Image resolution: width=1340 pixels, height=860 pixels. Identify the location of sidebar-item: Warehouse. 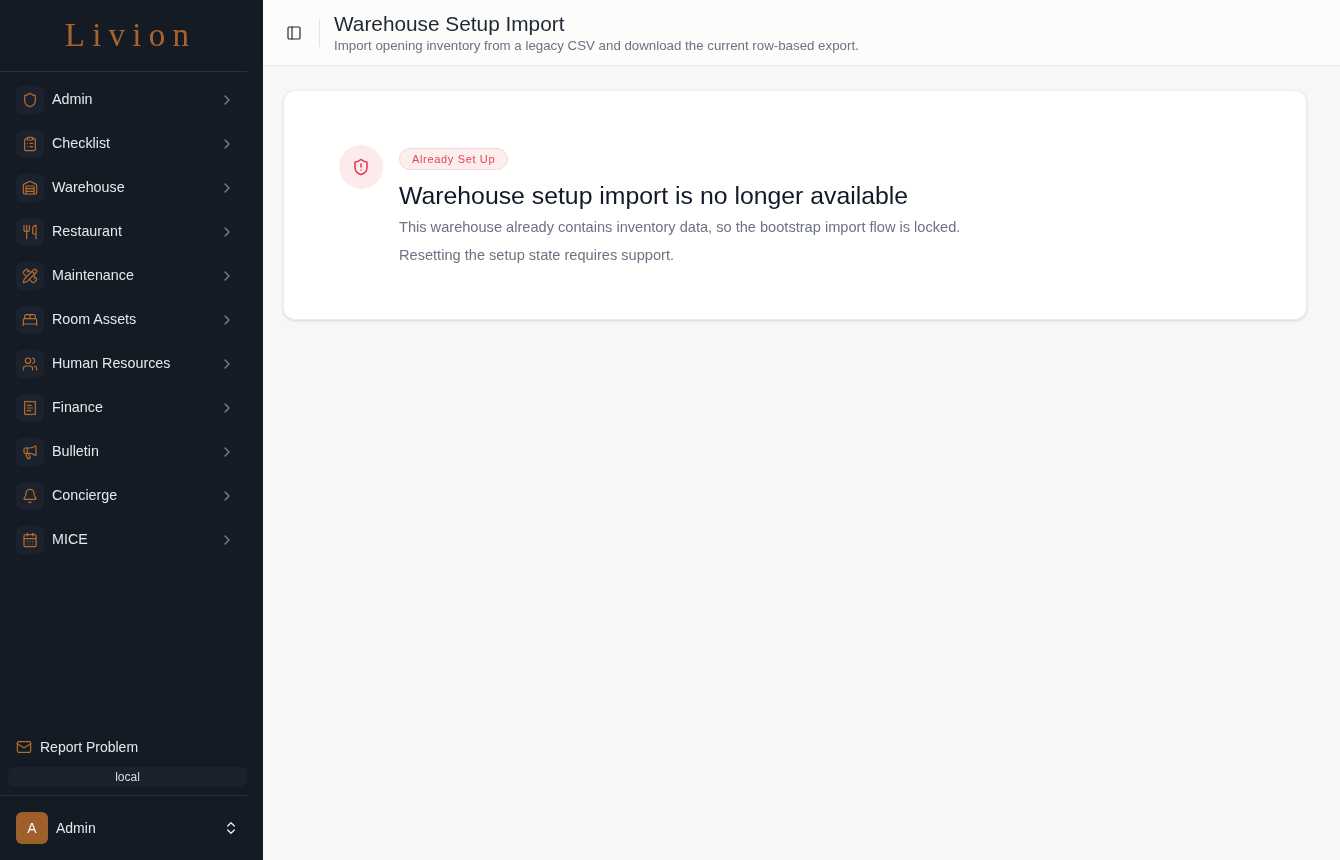
(131, 188).